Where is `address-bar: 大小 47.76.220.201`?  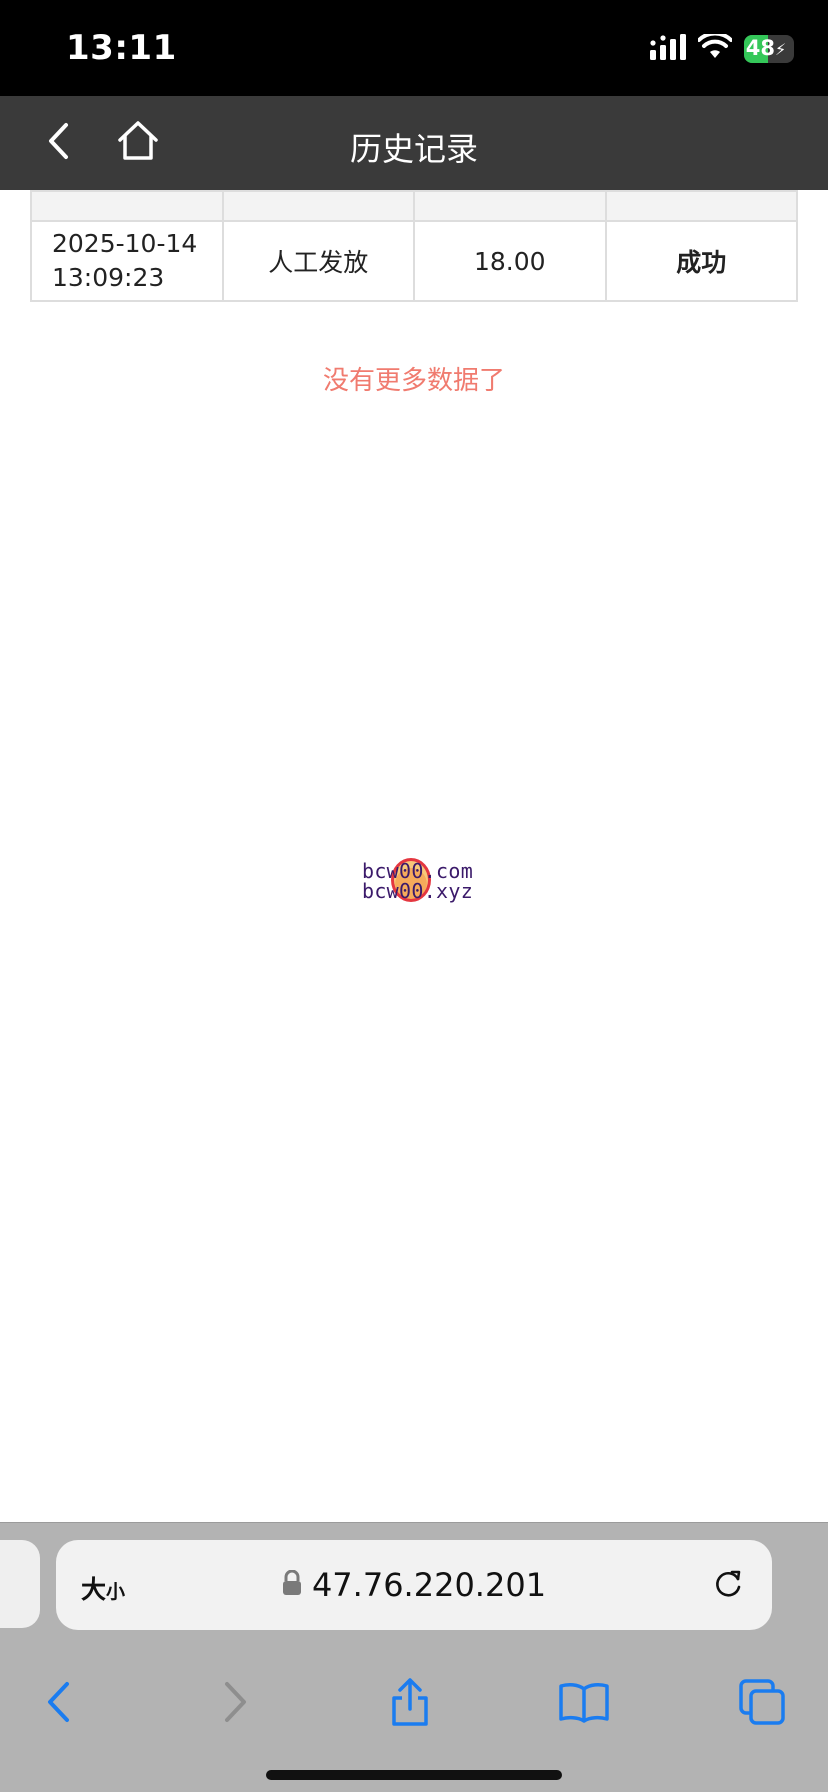
address-bar: 大小 47.76.220.201 is located at coordinates (414, 1585).